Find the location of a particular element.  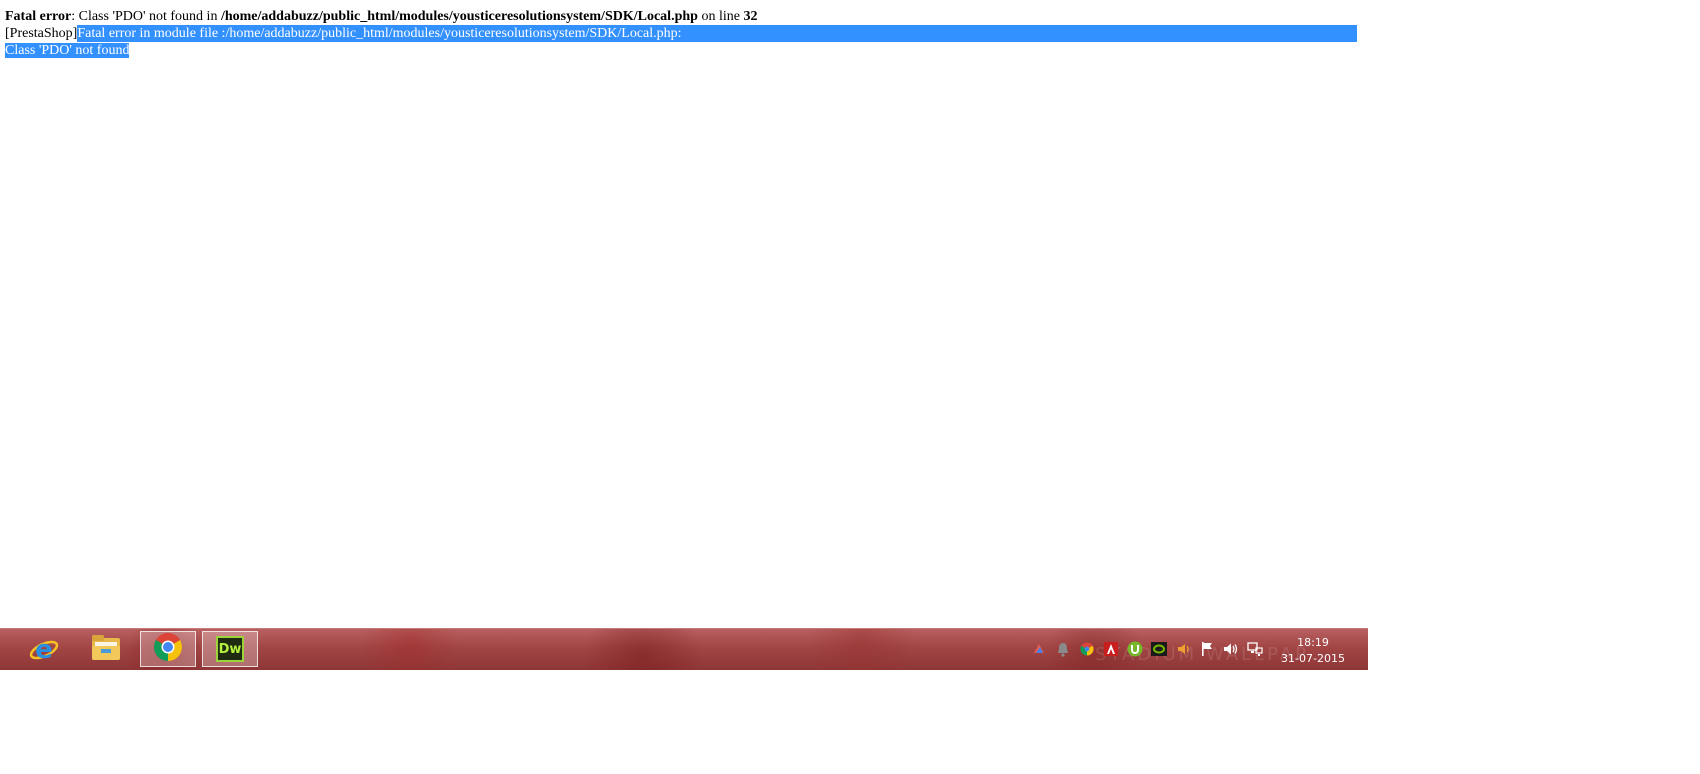

volume-icon is located at coordinates (1183, 649).